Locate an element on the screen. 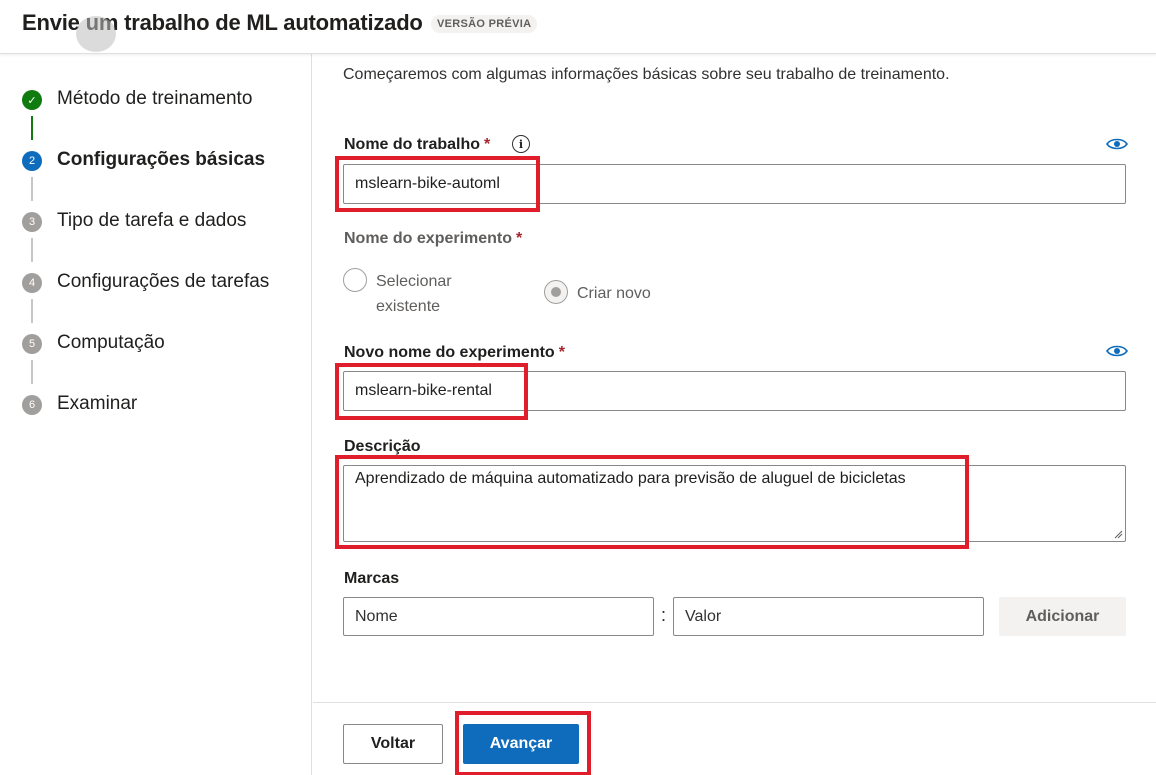 The width and height of the screenshot is (1156, 775). radio-select-existing is located at coordinates (355, 280).